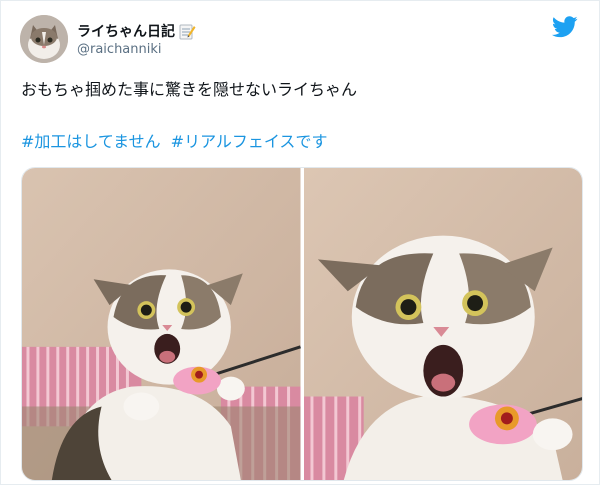 This screenshot has width=600, height=485. I want to click on cat-avatar-icon, so click(44, 39).